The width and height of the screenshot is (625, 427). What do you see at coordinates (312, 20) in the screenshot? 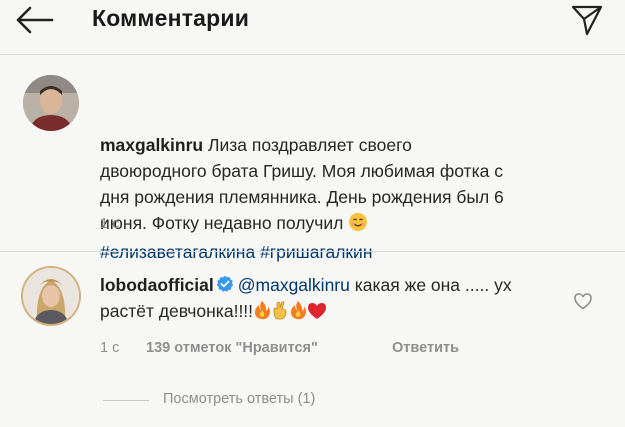
I see `top-bar: Комментарии` at bounding box center [312, 20].